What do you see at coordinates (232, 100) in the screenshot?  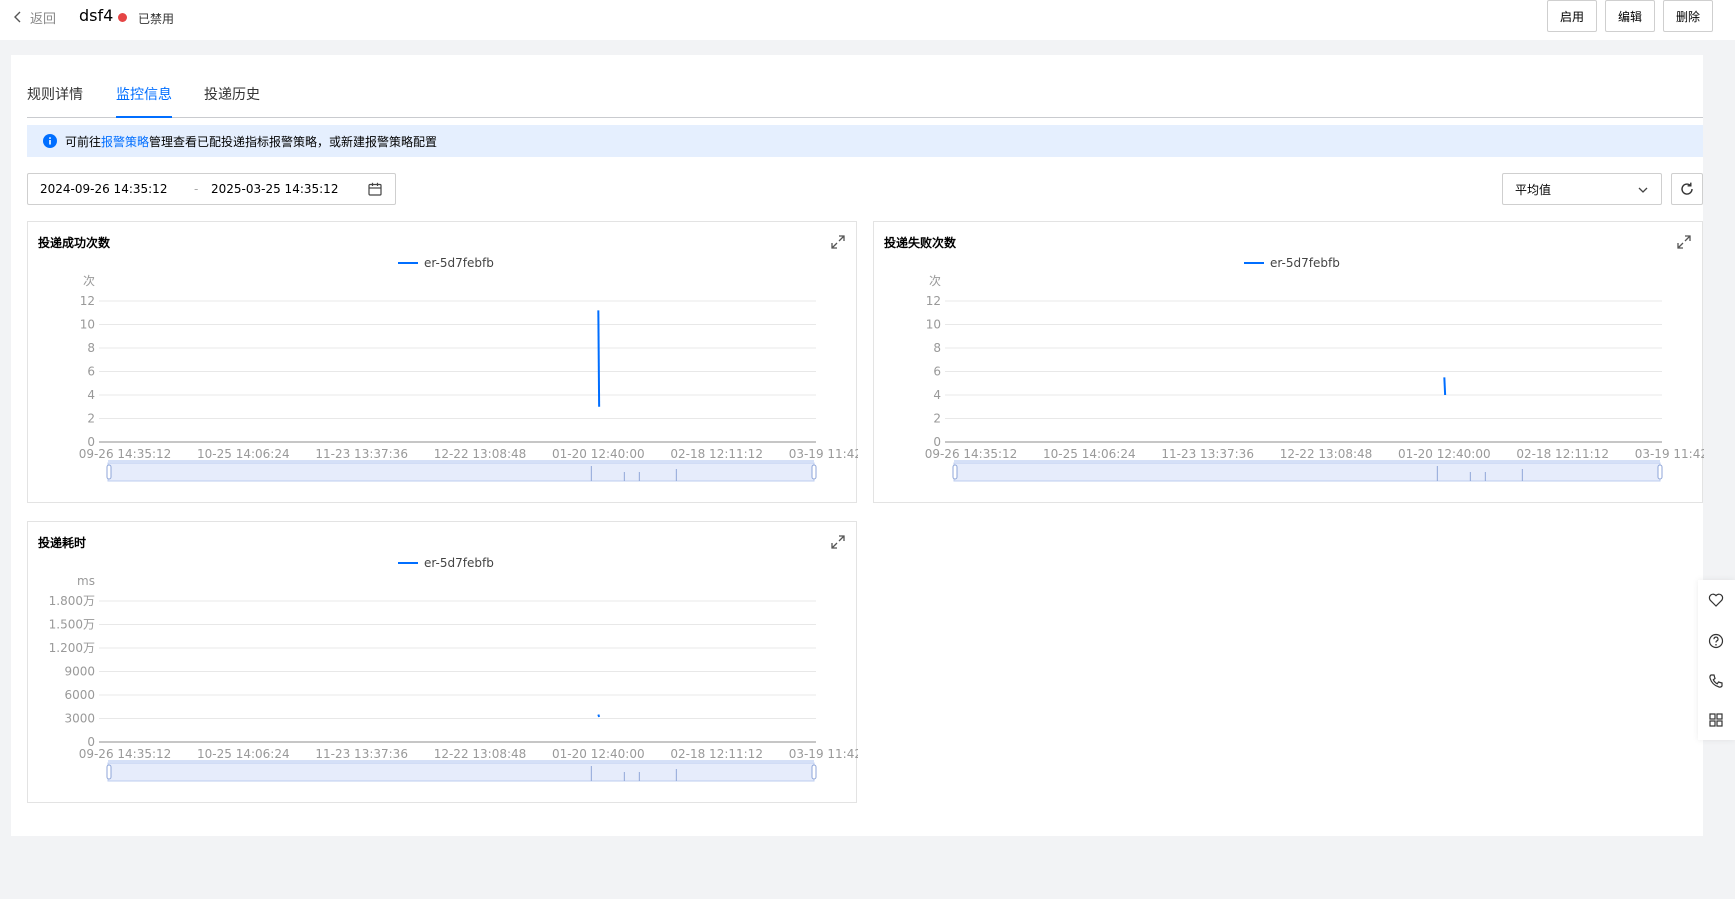 I see `tab-delivery-history: 投递历史` at bounding box center [232, 100].